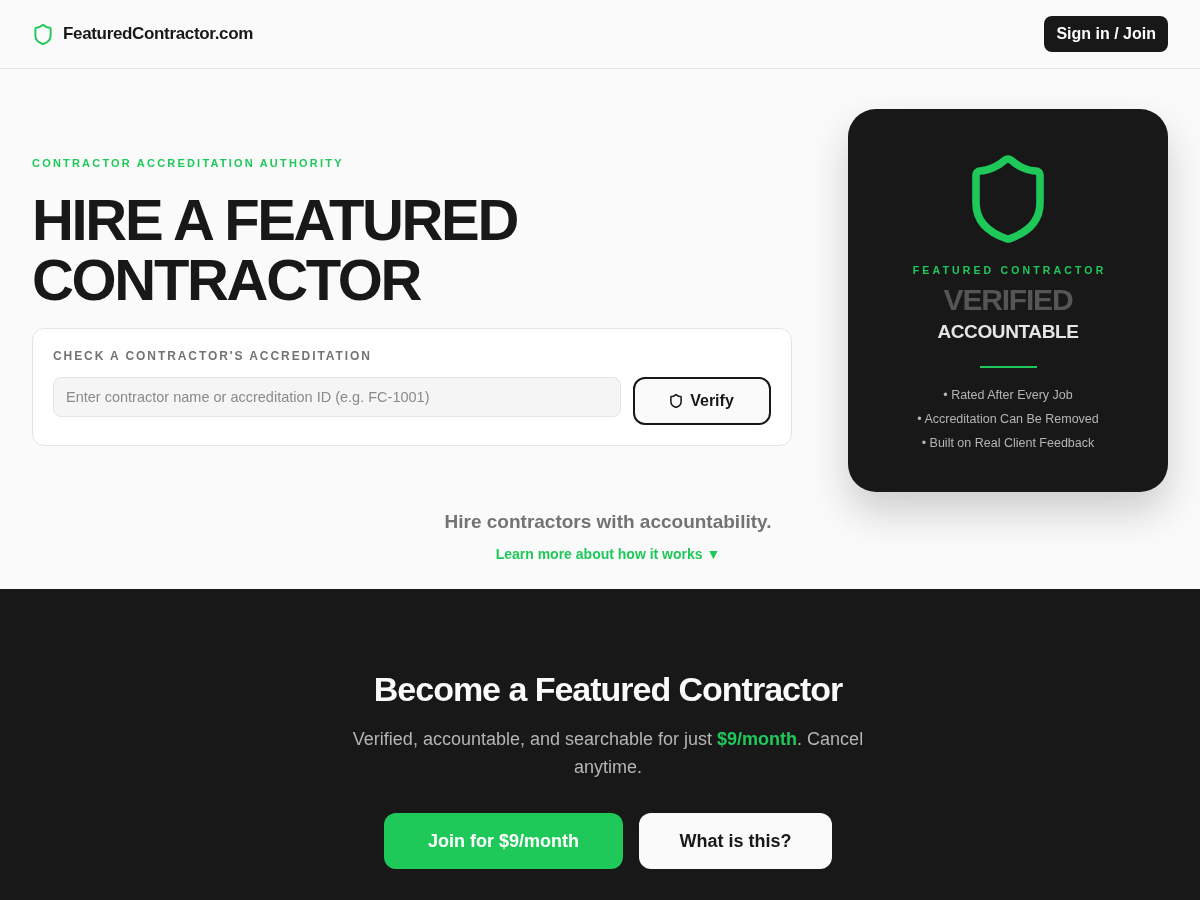  What do you see at coordinates (1008, 443) in the screenshot?
I see `badge-point-text: • Built on Real Client Feedback` at bounding box center [1008, 443].